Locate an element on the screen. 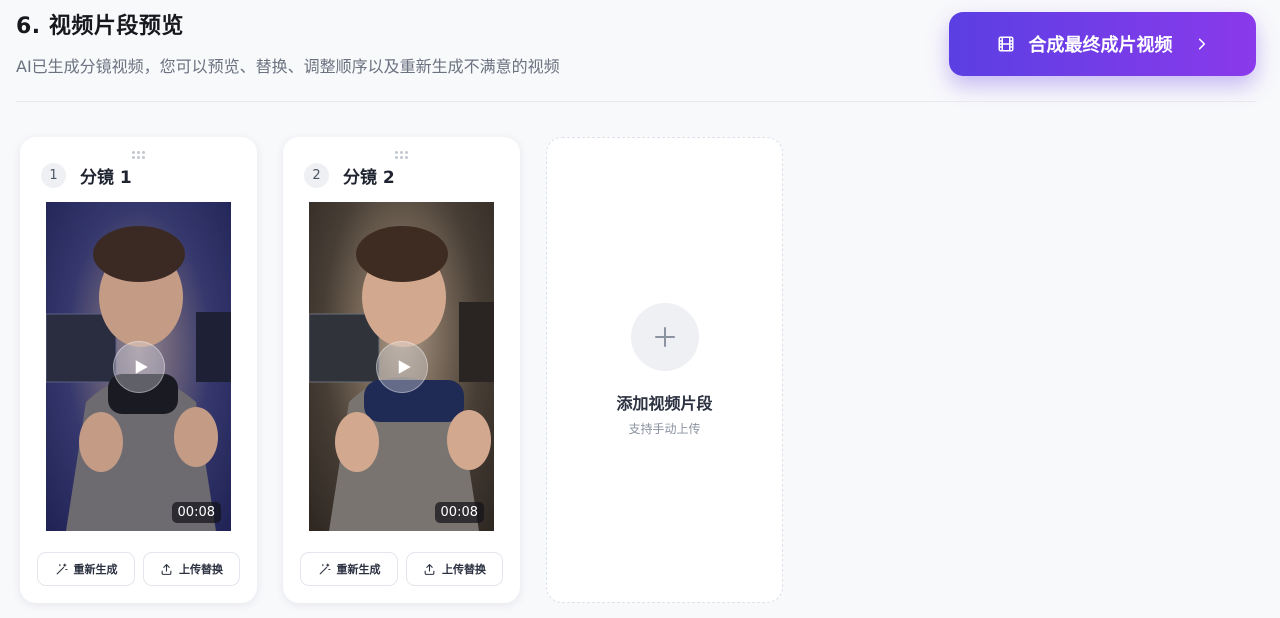  header-divider is located at coordinates (636, 101).